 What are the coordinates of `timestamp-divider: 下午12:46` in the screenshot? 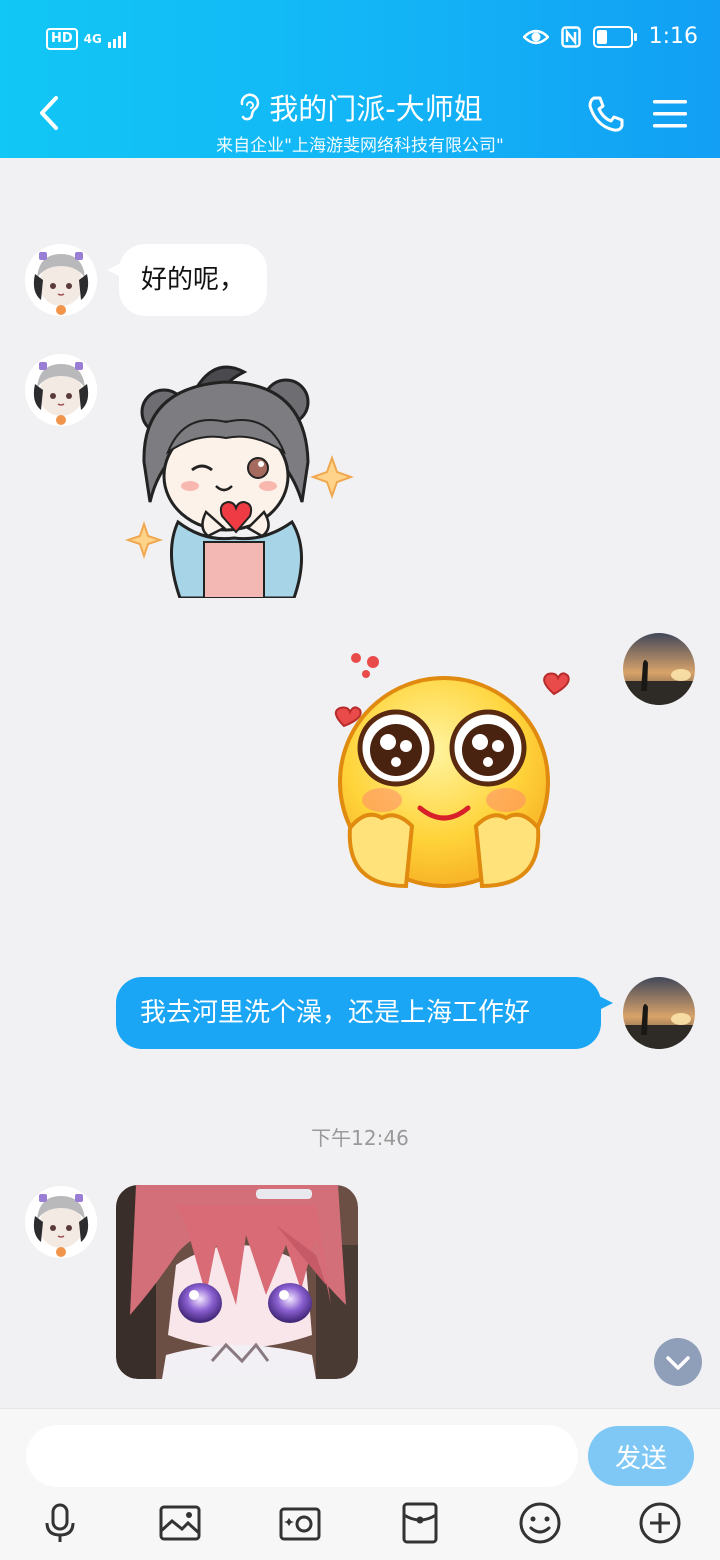 It's located at (360, 1138).